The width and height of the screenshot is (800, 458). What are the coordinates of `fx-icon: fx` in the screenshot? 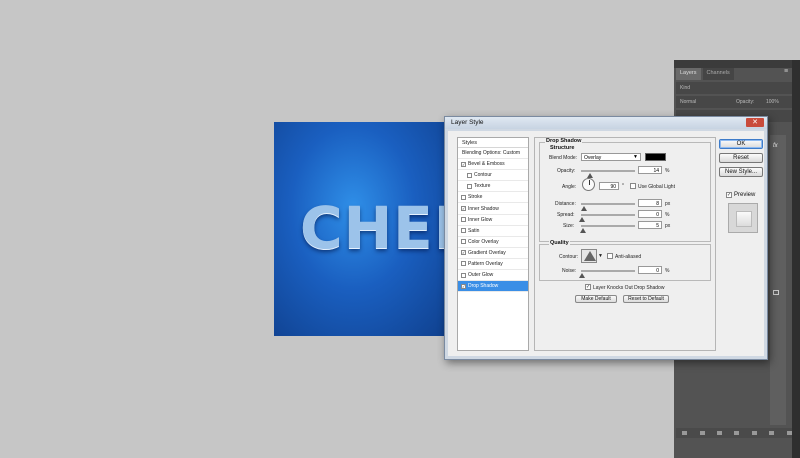 It's located at (775, 146).